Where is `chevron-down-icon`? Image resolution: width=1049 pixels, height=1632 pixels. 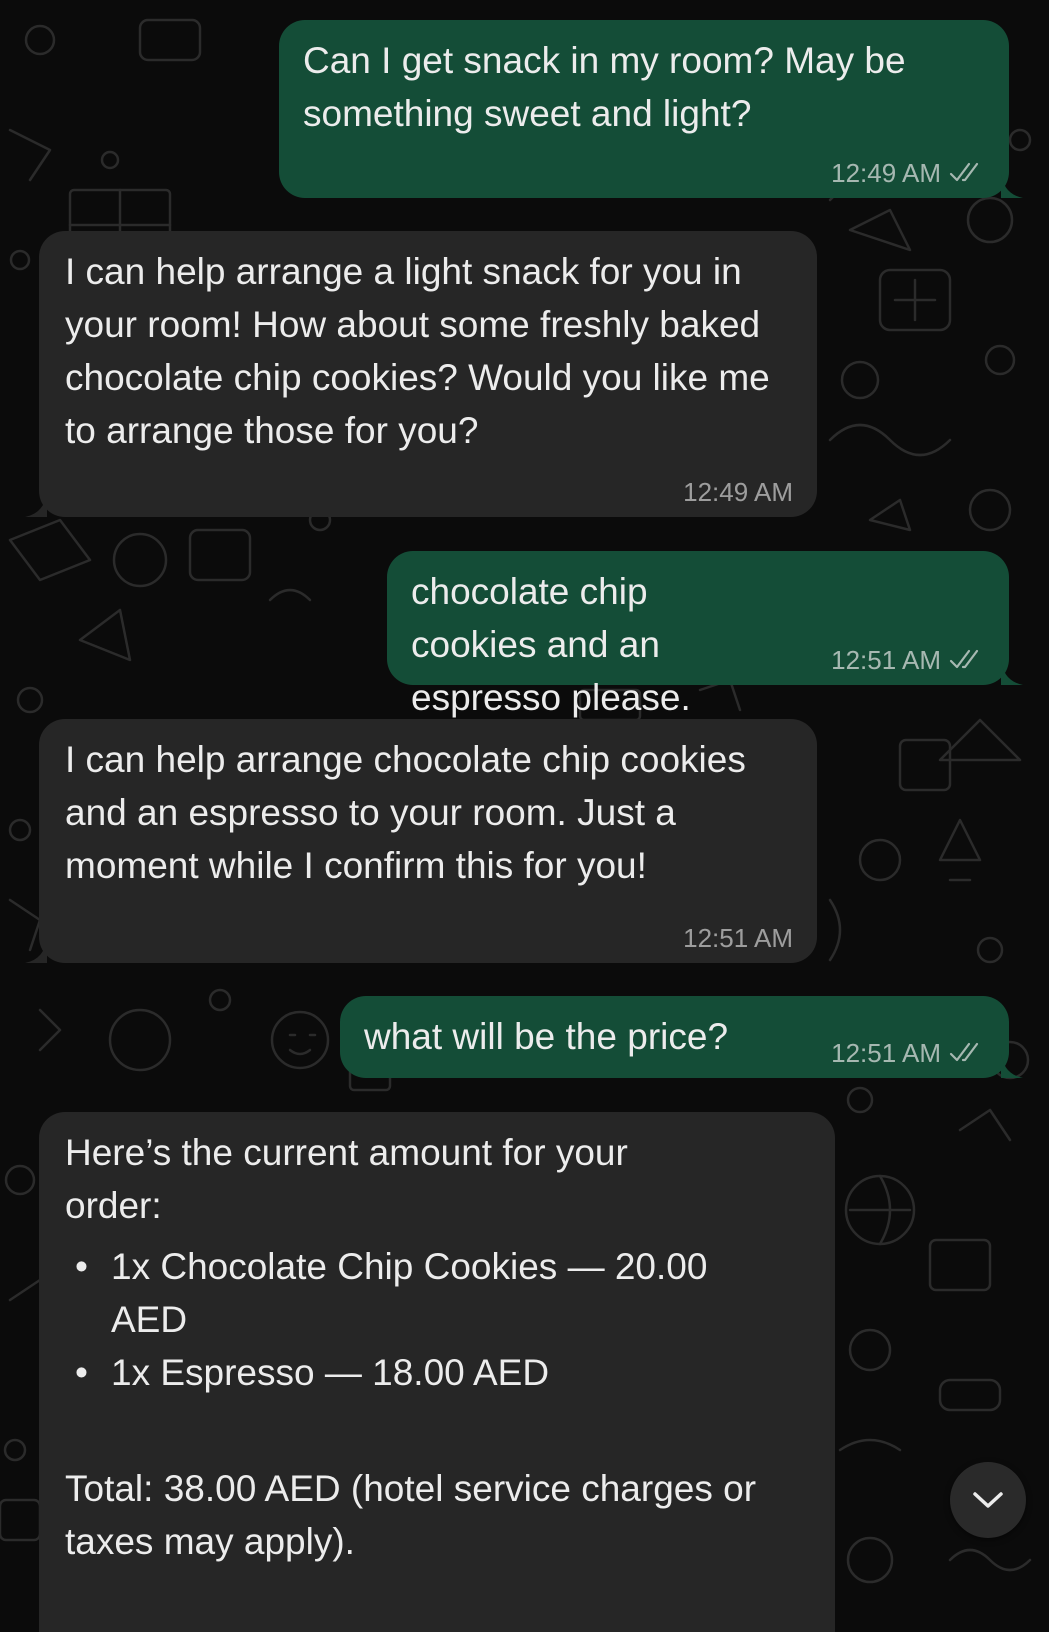
chevron-down-icon is located at coordinates (988, 1500).